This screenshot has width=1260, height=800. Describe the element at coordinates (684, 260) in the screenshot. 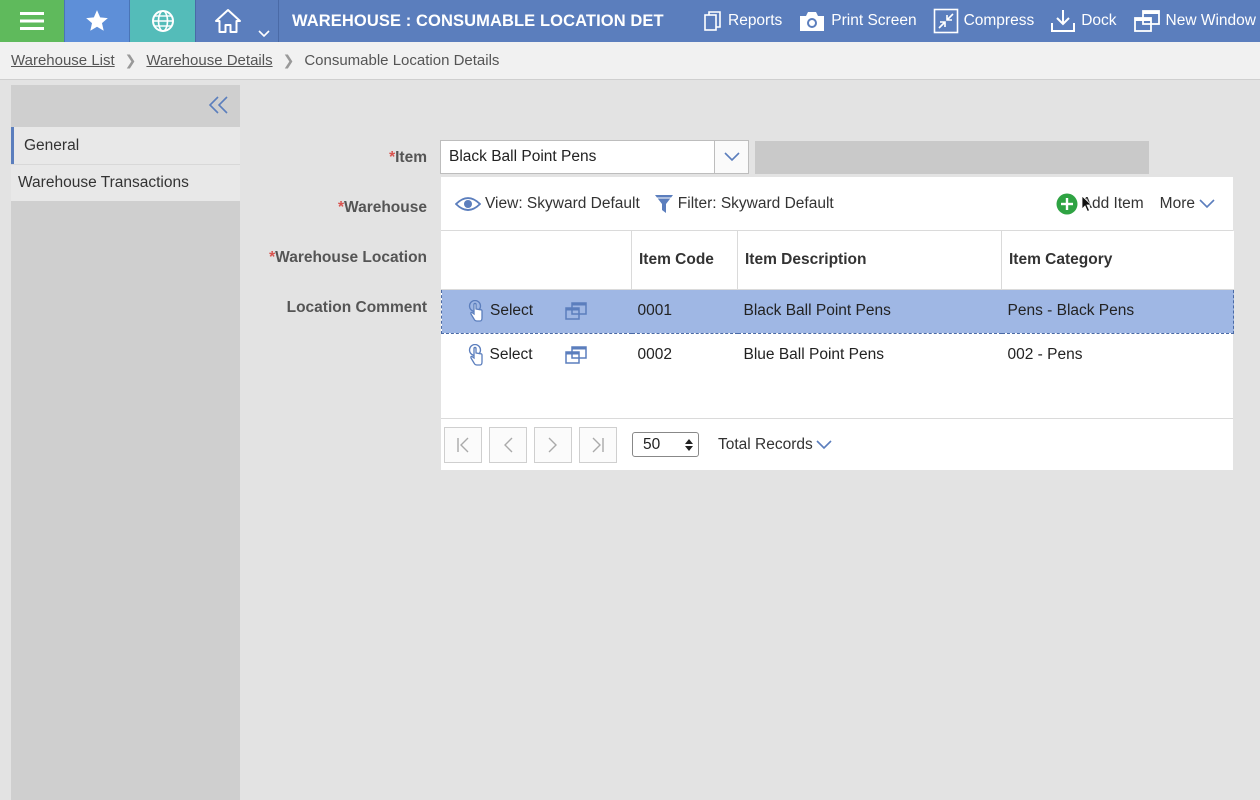

I see `column-header-item-code: Item Code` at that location.